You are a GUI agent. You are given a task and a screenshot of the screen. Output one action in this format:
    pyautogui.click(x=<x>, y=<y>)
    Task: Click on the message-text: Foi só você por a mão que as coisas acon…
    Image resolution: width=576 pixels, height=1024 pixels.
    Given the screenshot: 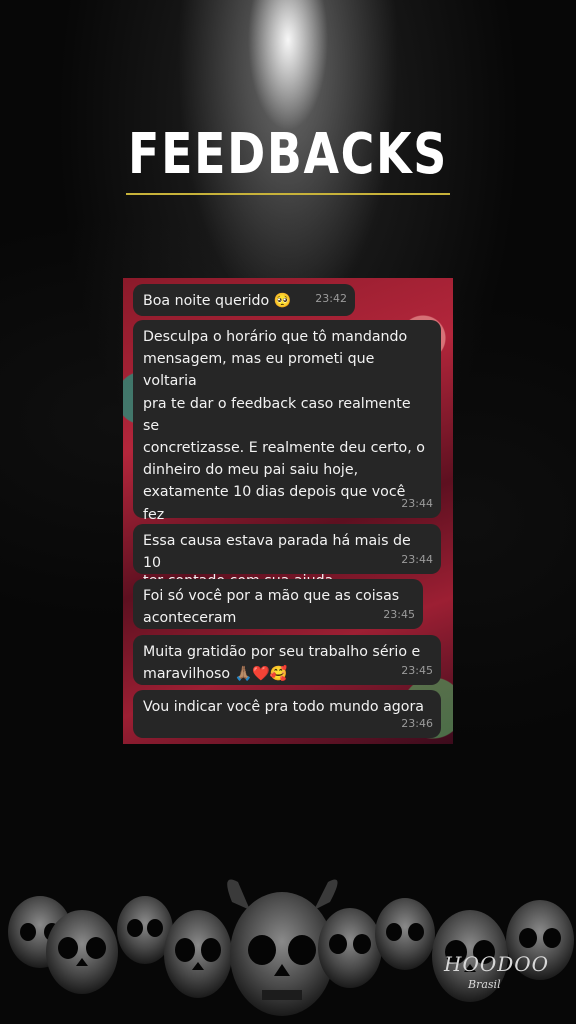 What is the action you would take?
    pyautogui.click(x=271, y=607)
    